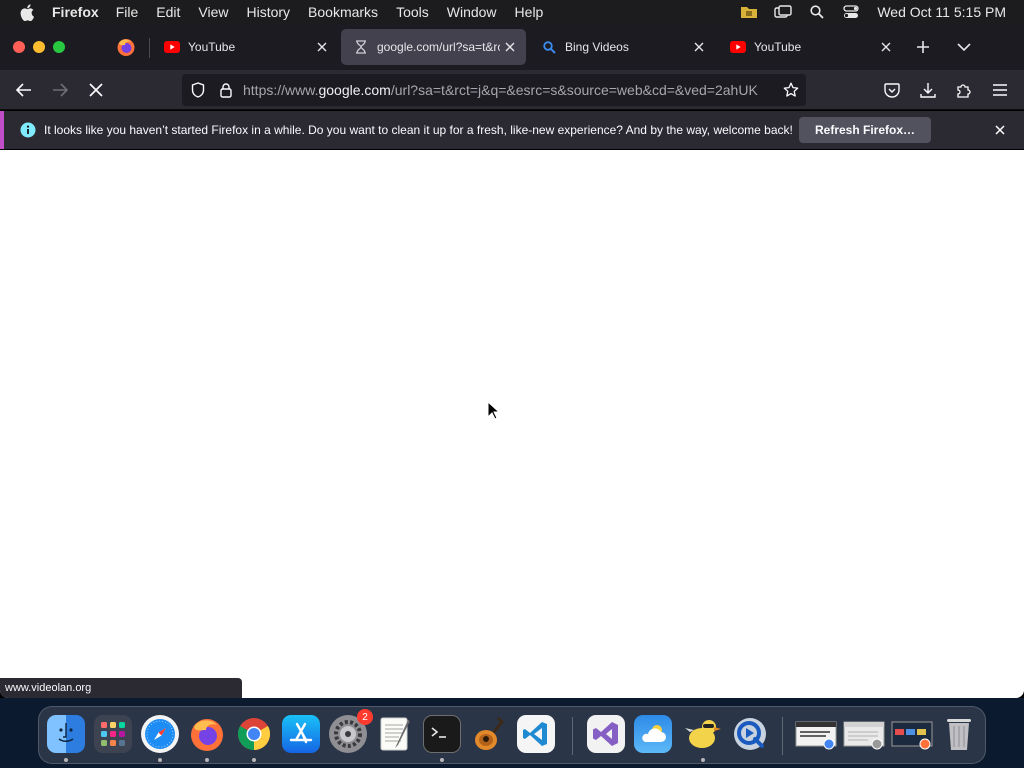 The height and width of the screenshot is (768, 1024). What do you see at coordinates (149, 48) in the screenshot?
I see `tab-separator` at bounding box center [149, 48].